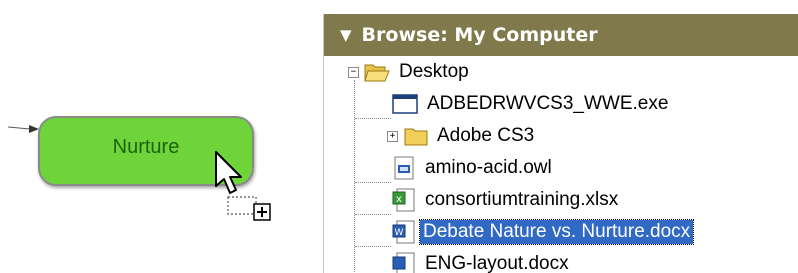 The image size is (798, 273). I want to click on tree-item-file: amino-acid.owl, so click(473, 168).